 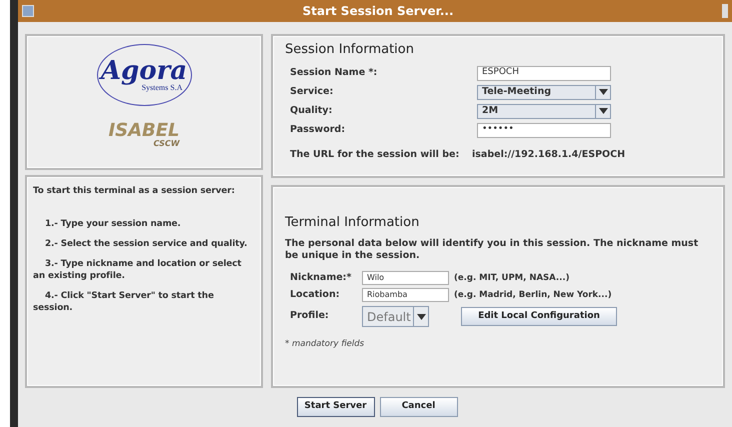 I want to click on input-field: Riobamba, so click(x=405, y=295).